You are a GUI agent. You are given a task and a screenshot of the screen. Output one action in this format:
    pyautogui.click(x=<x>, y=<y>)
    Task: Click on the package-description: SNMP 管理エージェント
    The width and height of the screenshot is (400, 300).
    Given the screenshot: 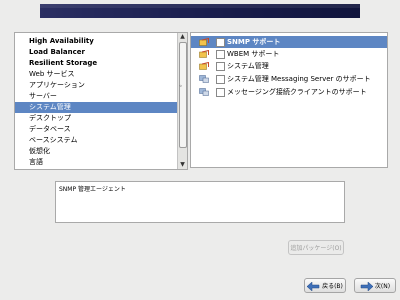 What is the action you would take?
    pyautogui.click(x=200, y=202)
    